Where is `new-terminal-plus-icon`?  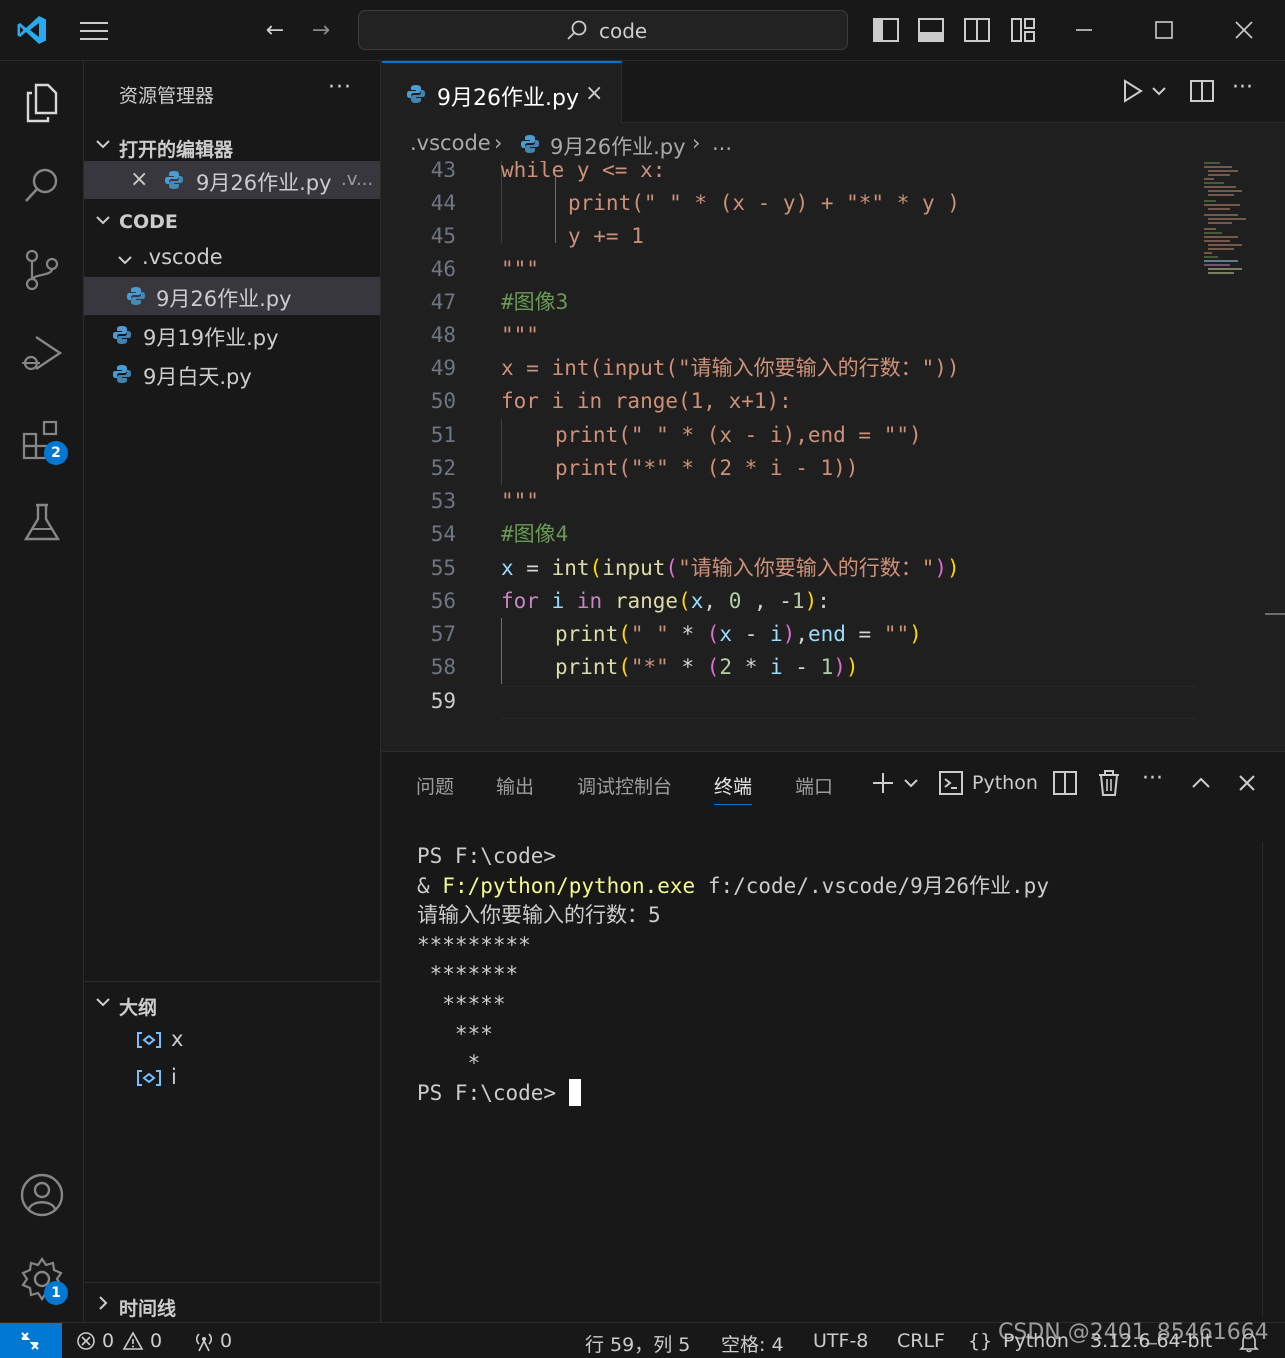
new-terminal-plus-icon is located at coordinates (883, 783).